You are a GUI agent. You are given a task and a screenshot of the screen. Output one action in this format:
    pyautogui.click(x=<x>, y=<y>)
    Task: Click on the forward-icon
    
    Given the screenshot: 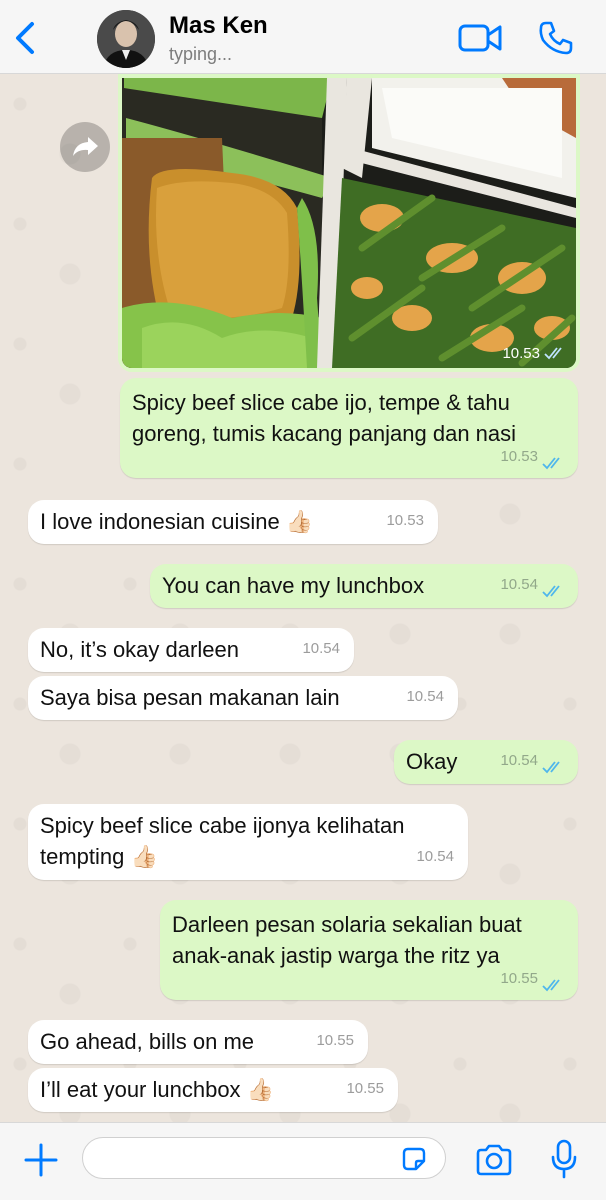 What is the action you would take?
    pyautogui.click(x=85, y=146)
    